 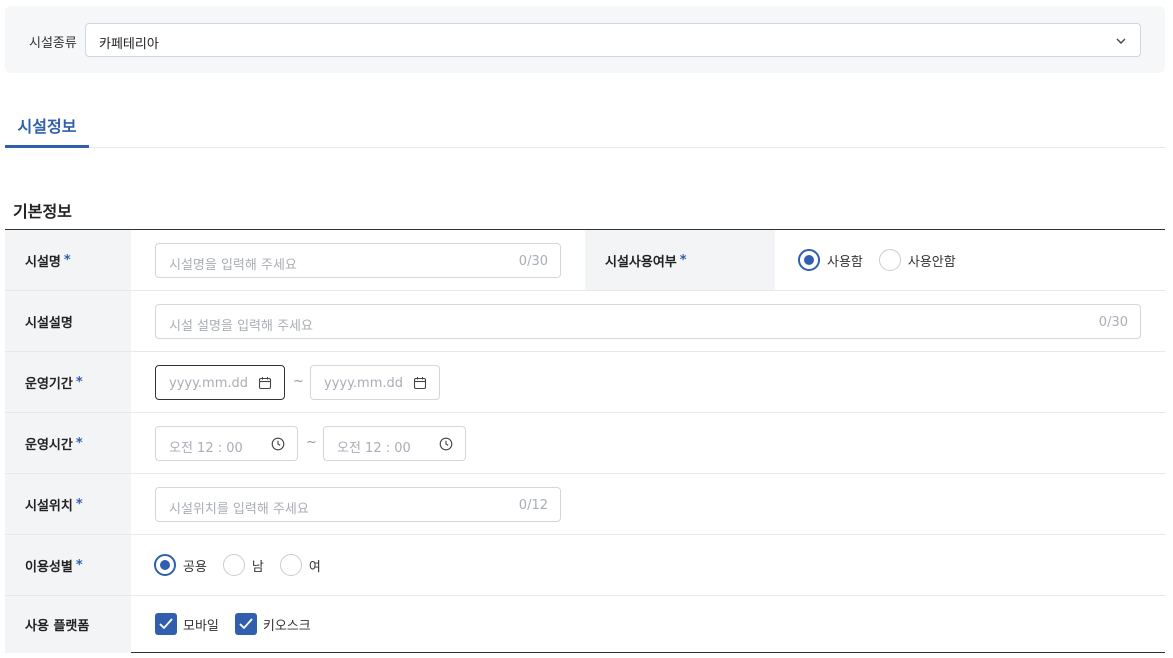 I want to click on facility-type-panel: 시설종류 카페테리아, so click(x=585, y=39).